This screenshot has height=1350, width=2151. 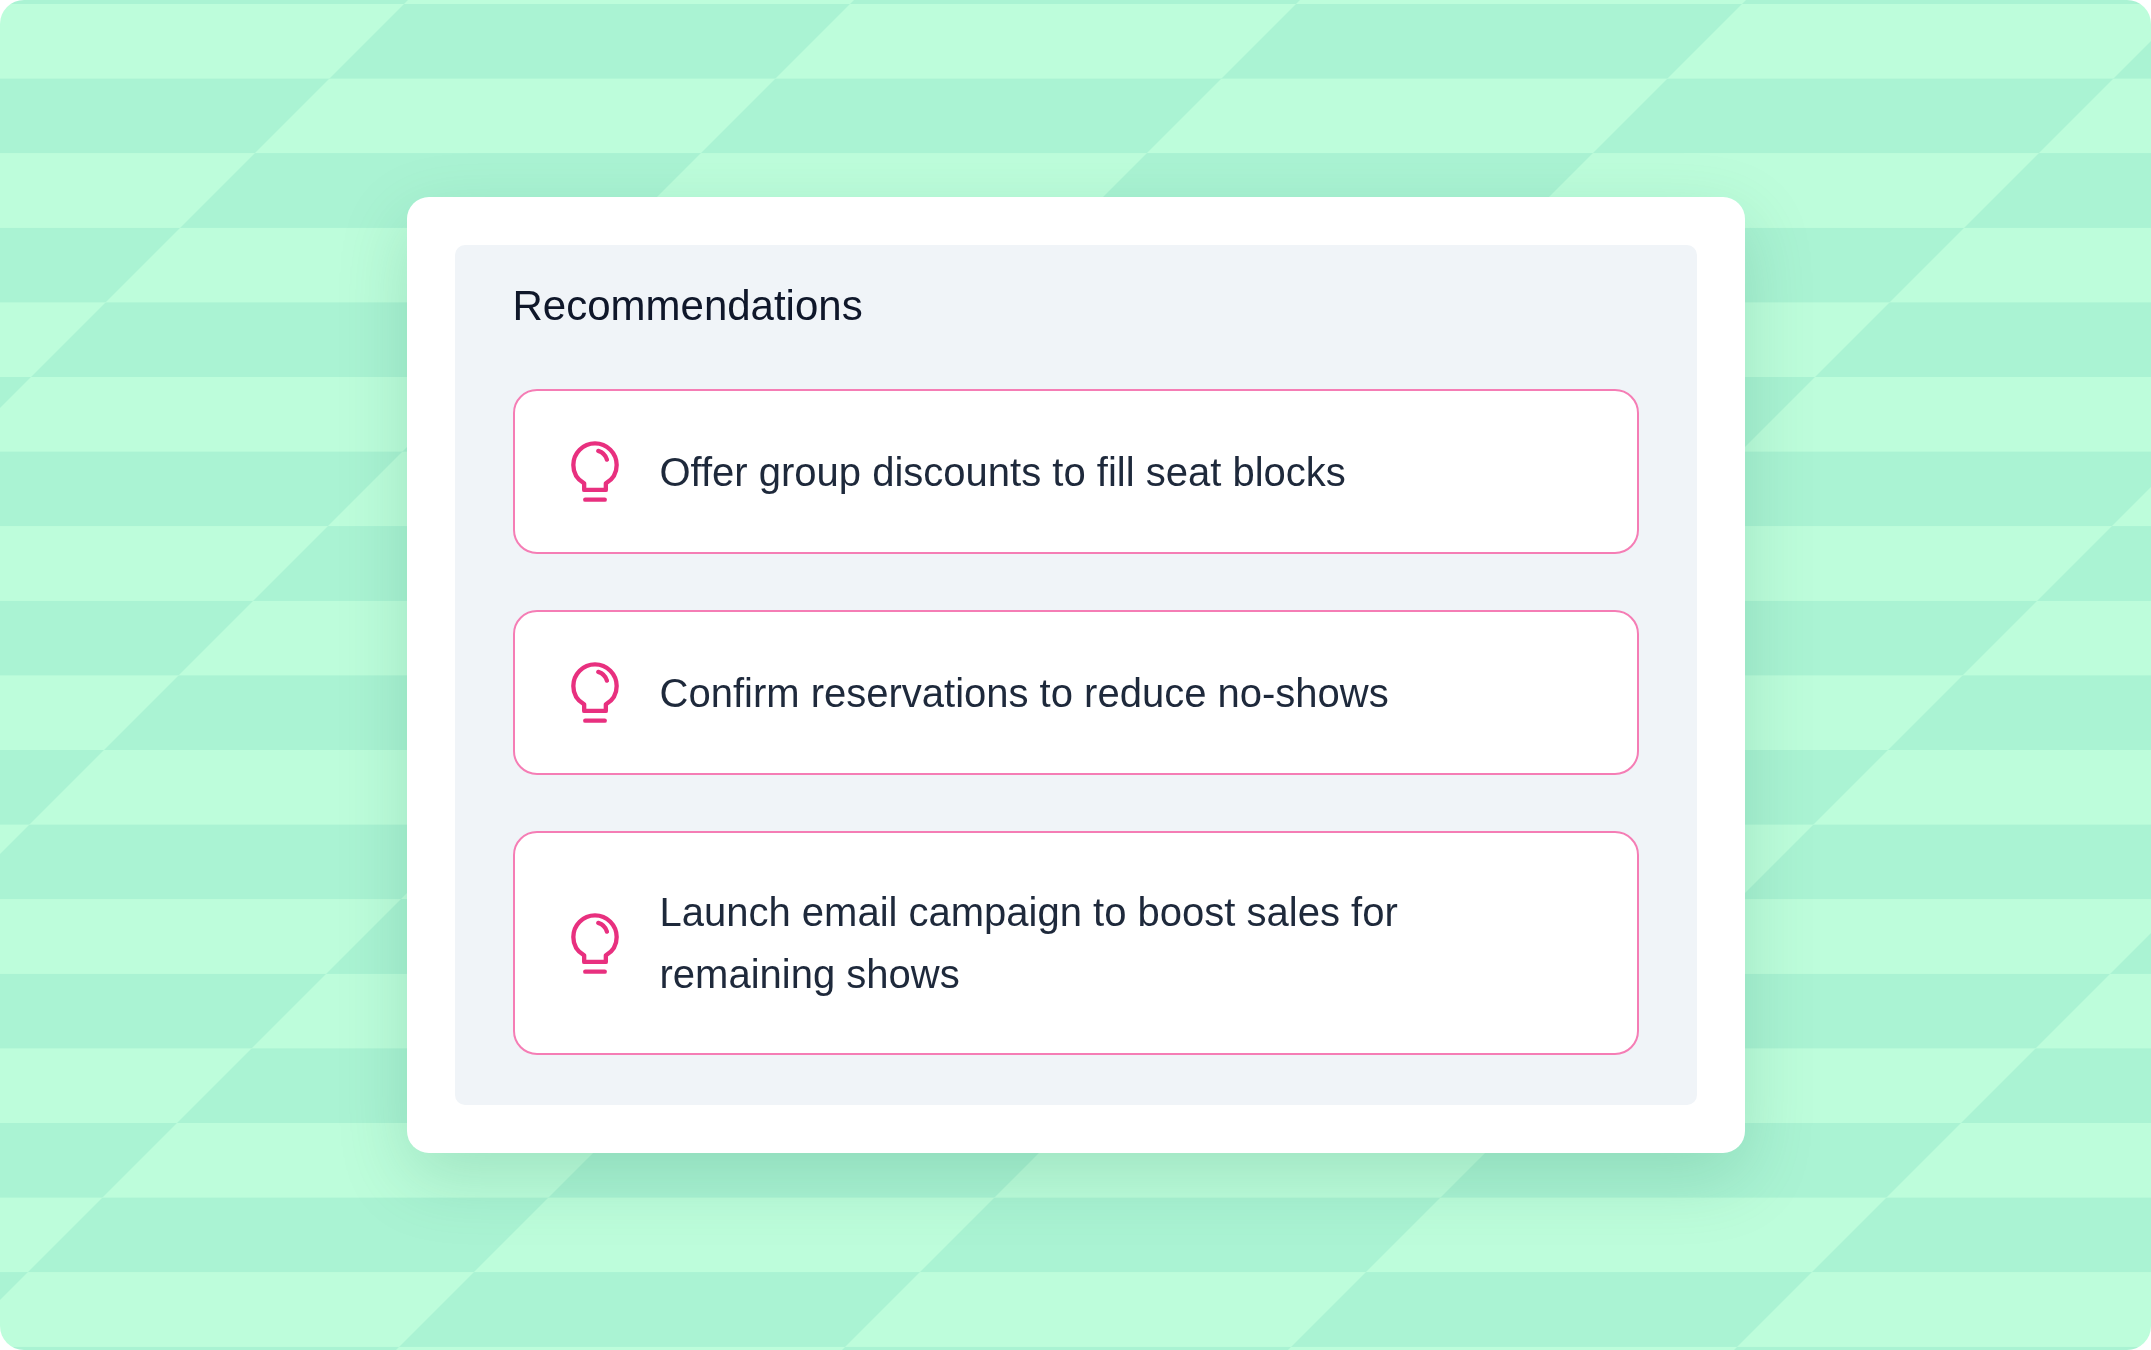 I want to click on recommendation-text: Launch email campaign to boost sales for remaining shows, so click(x=1029, y=943).